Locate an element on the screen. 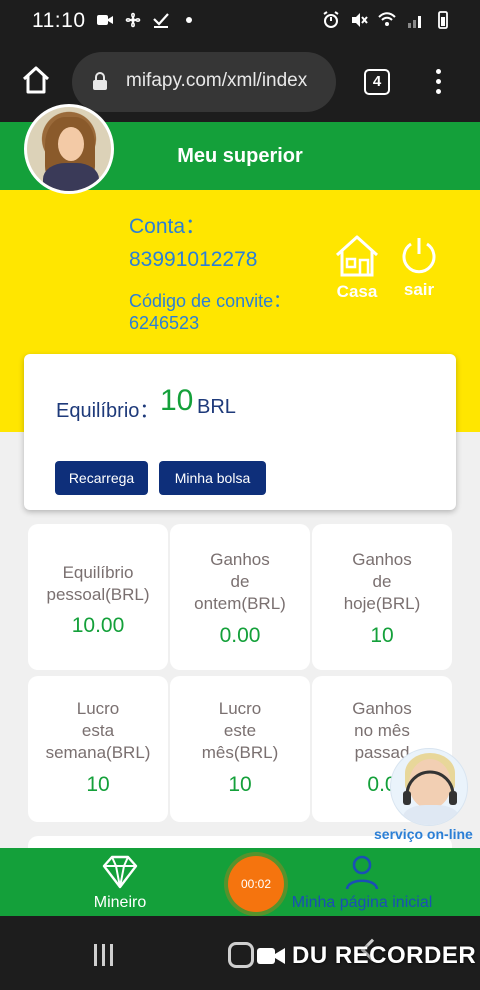 The image size is (480, 990). account-label: Conta： is located at coordinates (168, 226).